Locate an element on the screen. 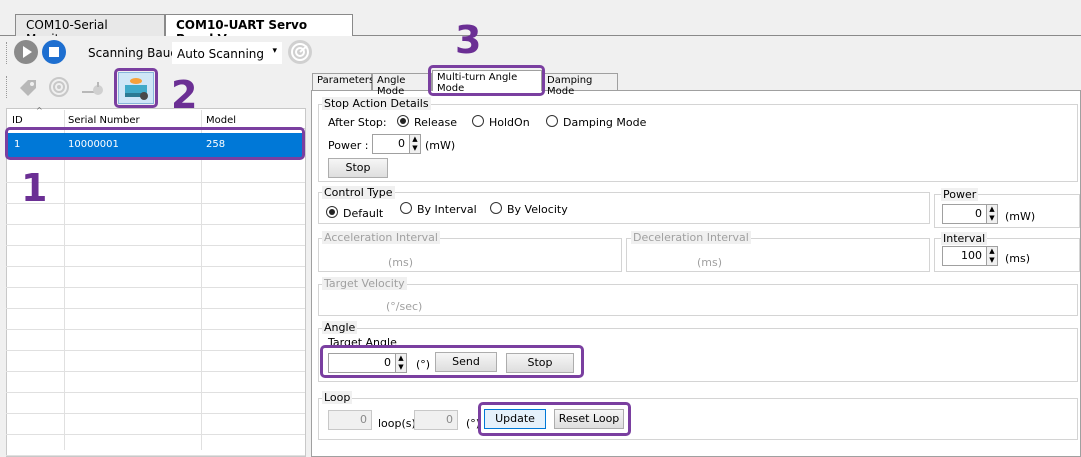 The height and width of the screenshot is (457, 1081). radio-holdon-label: HoldOn is located at coordinates (509, 122).